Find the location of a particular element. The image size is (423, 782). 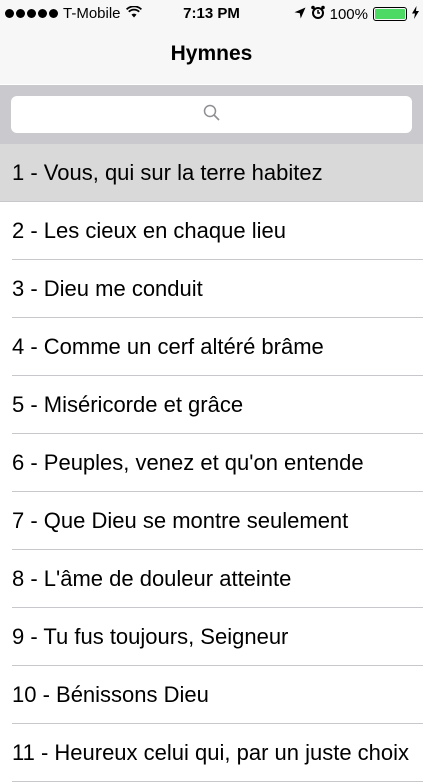

hymn-title: 6 - Peuples, venez et qu'on entende is located at coordinates (188, 462).